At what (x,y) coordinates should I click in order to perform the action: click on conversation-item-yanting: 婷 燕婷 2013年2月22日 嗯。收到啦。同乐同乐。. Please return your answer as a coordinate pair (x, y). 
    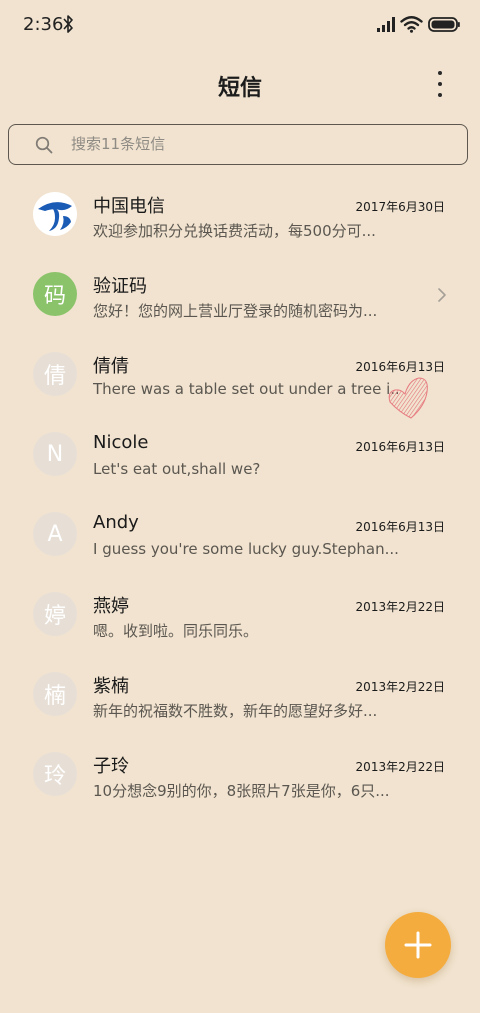
    Looking at the image, I should click on (240, 614).